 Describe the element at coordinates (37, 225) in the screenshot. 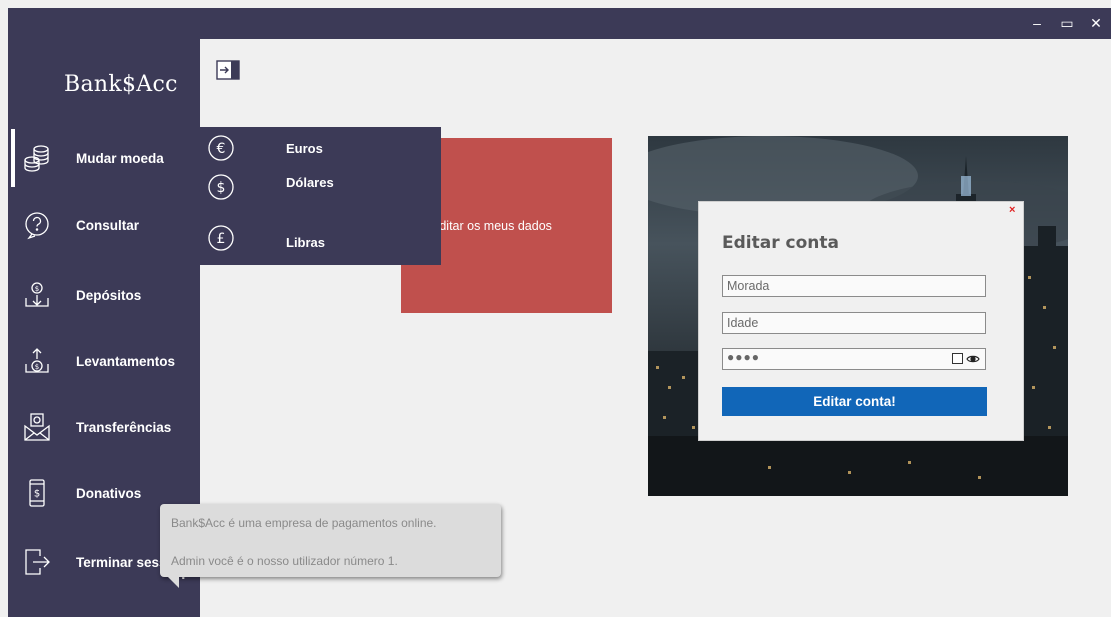

I see `question-circle-icon` at that location.